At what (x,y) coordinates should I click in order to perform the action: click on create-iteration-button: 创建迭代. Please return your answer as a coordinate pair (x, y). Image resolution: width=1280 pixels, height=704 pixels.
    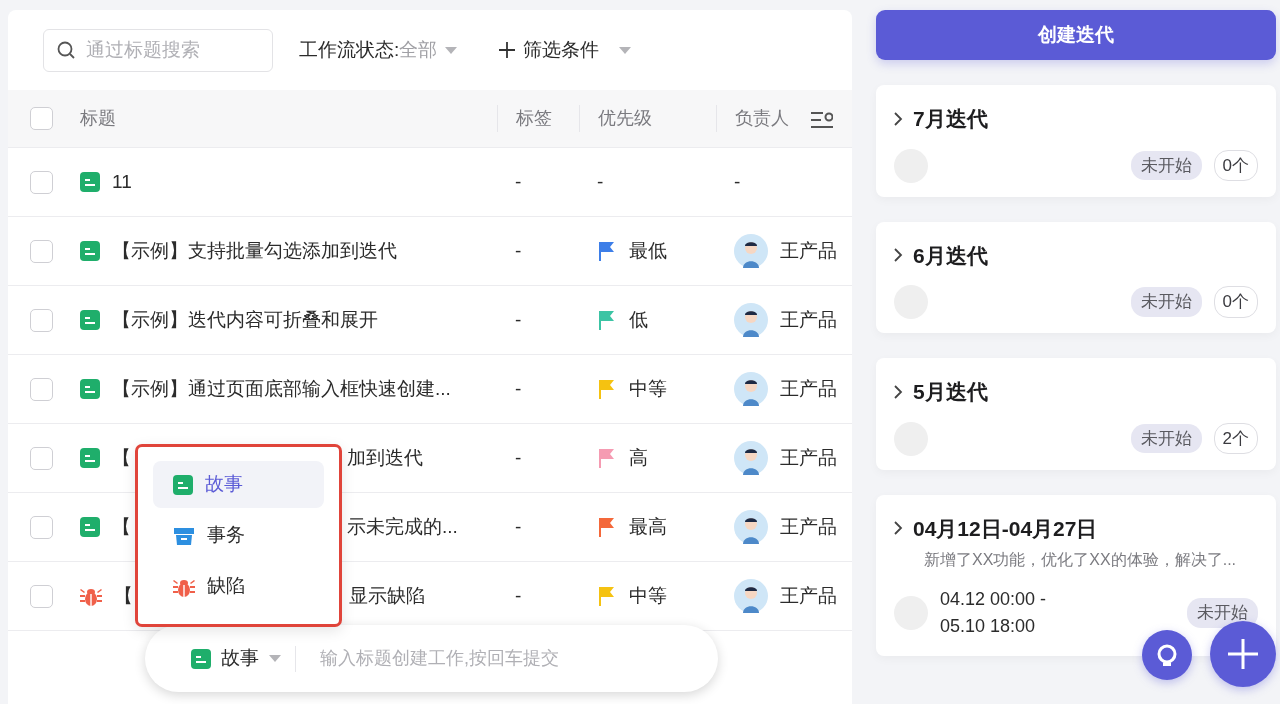
    Looking at the image, I should click on (1076, 35).